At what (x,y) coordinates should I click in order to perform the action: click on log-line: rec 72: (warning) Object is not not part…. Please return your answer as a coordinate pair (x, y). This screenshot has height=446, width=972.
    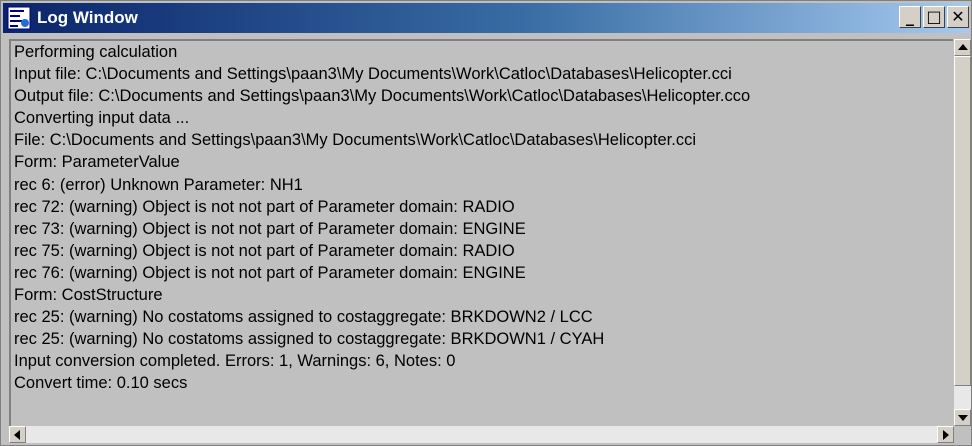
    Looking at the image, I should click on (264, 206).